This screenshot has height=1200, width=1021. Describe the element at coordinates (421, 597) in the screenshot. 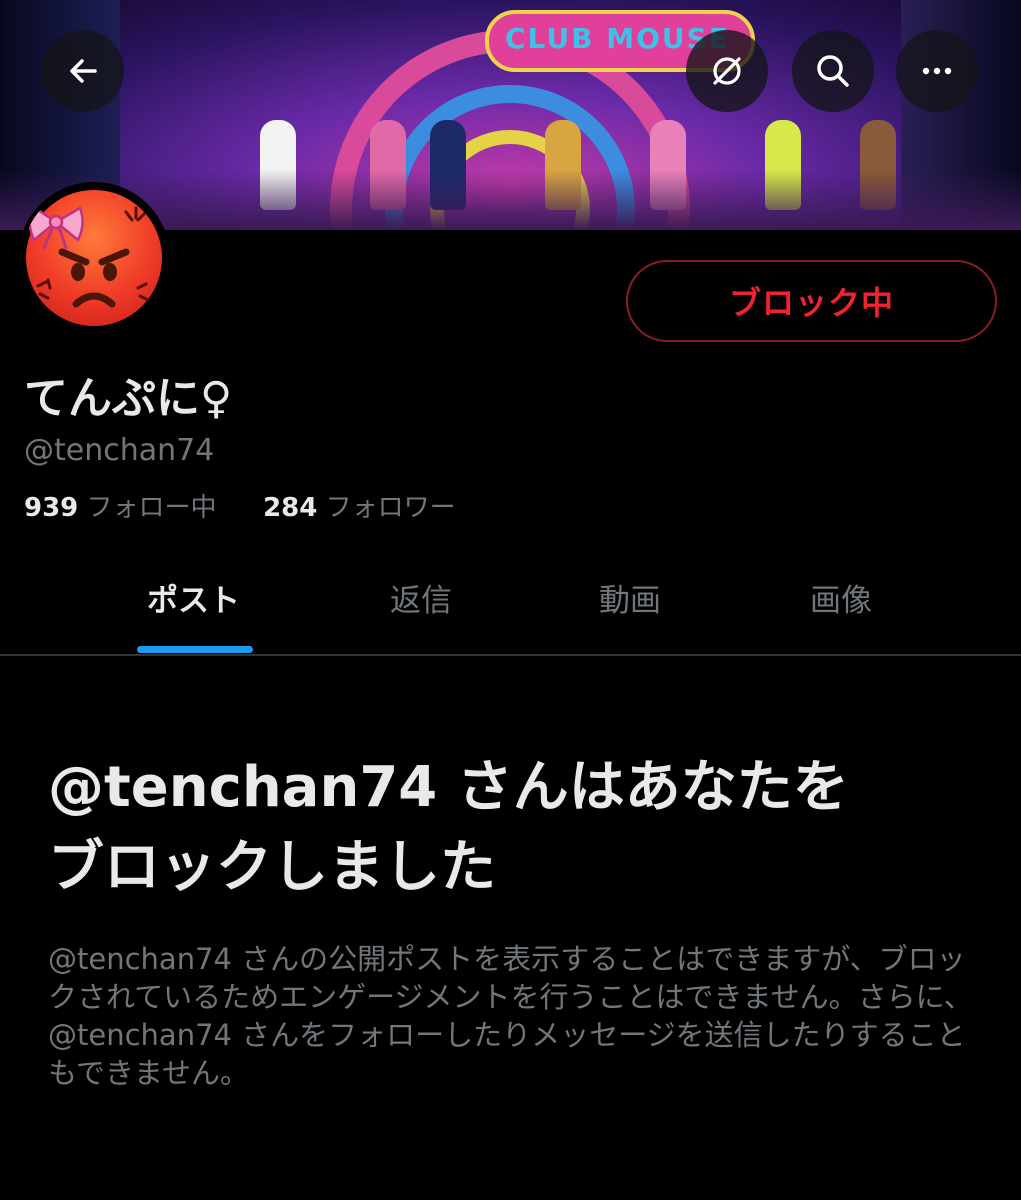

I see `tab-replies: 返信` at that location.